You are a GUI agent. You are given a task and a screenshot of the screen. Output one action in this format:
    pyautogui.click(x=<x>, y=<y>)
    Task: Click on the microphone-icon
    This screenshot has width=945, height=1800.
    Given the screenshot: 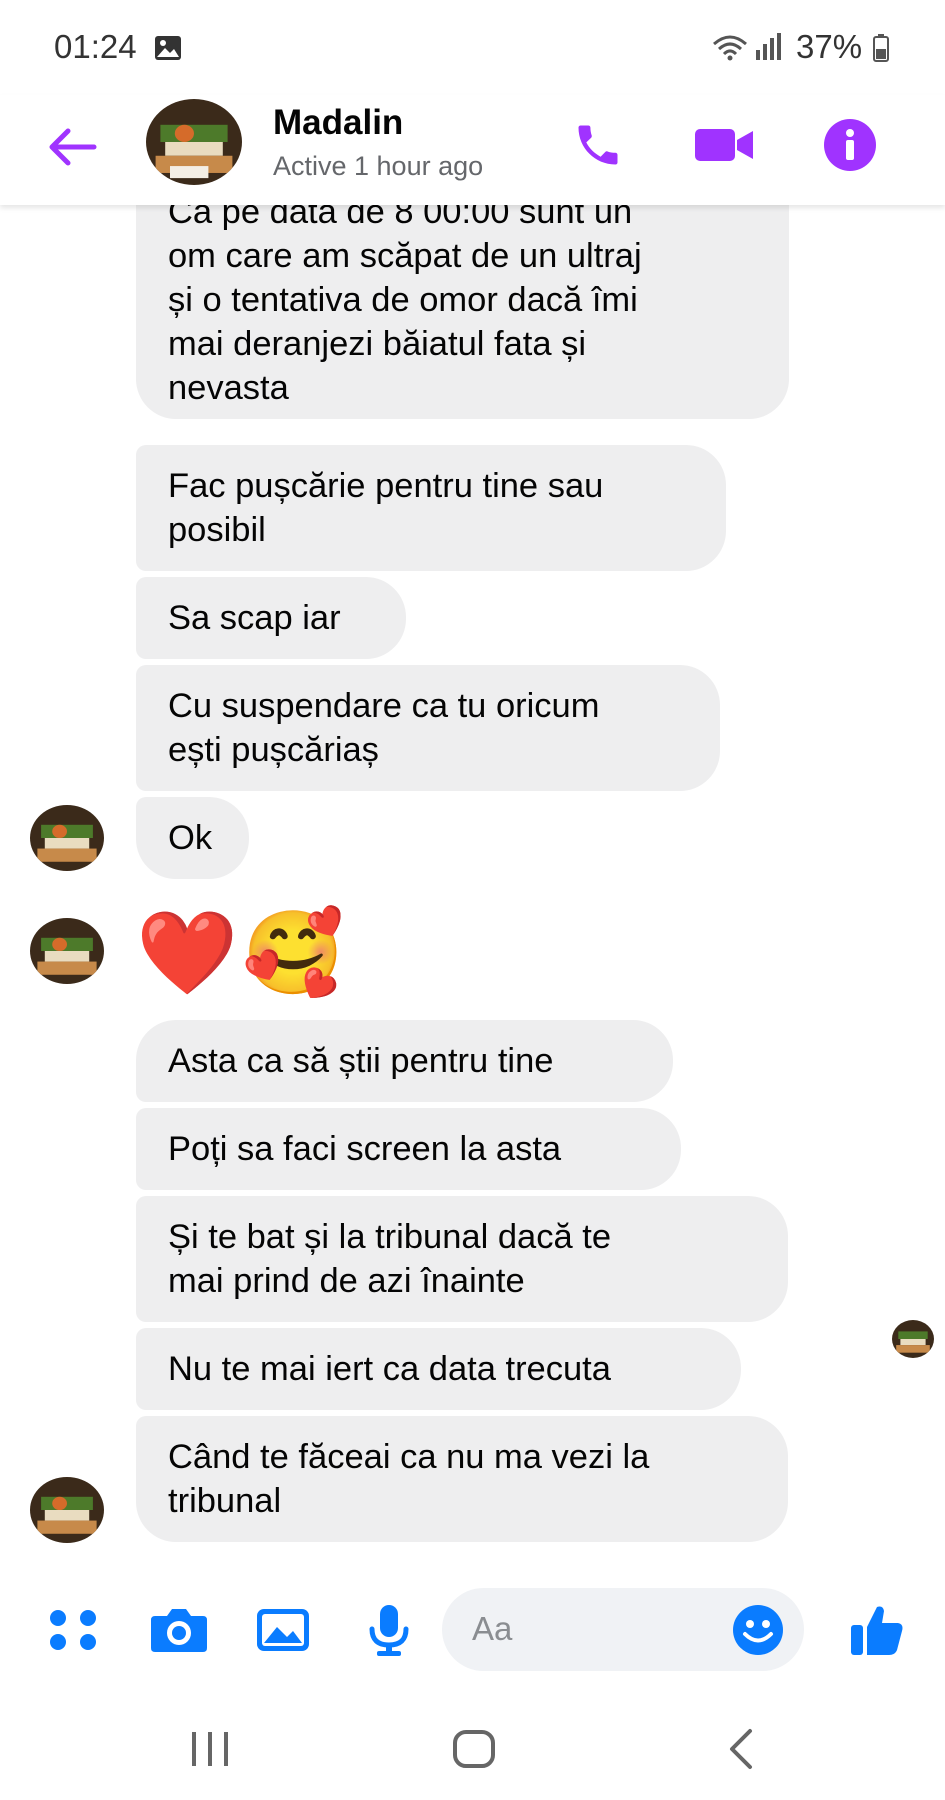 What is the action you would take?
    pyautogui.click(x=389, y=1630)
    